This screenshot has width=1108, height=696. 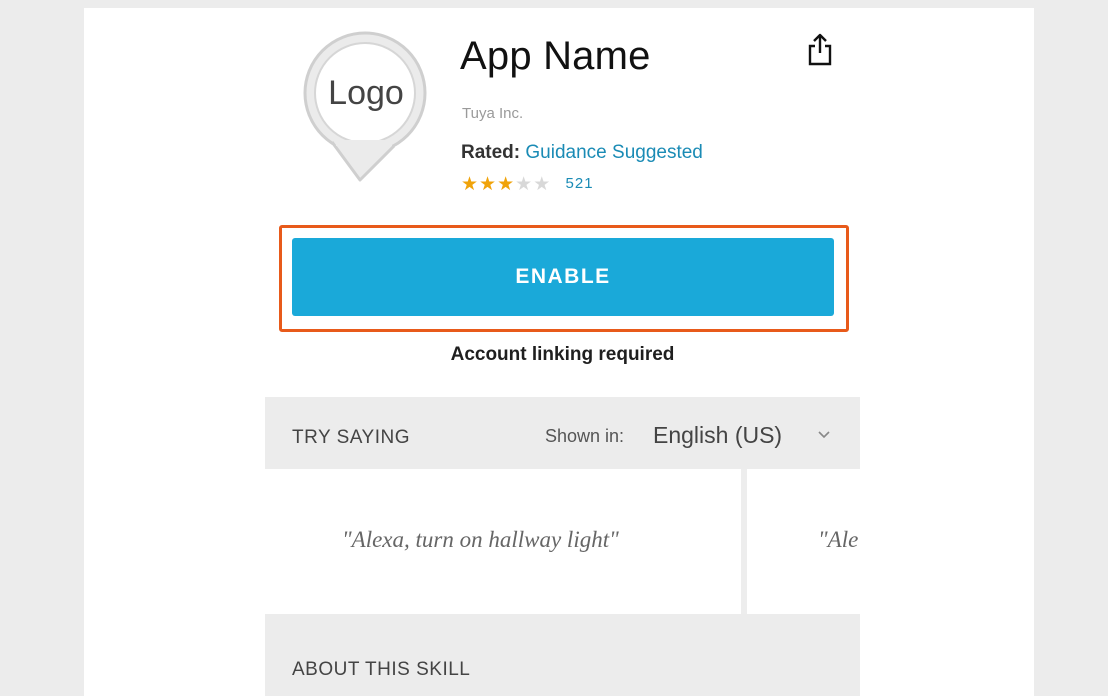 I want to click on logo-text: Logo, so click(x=366, y=93).